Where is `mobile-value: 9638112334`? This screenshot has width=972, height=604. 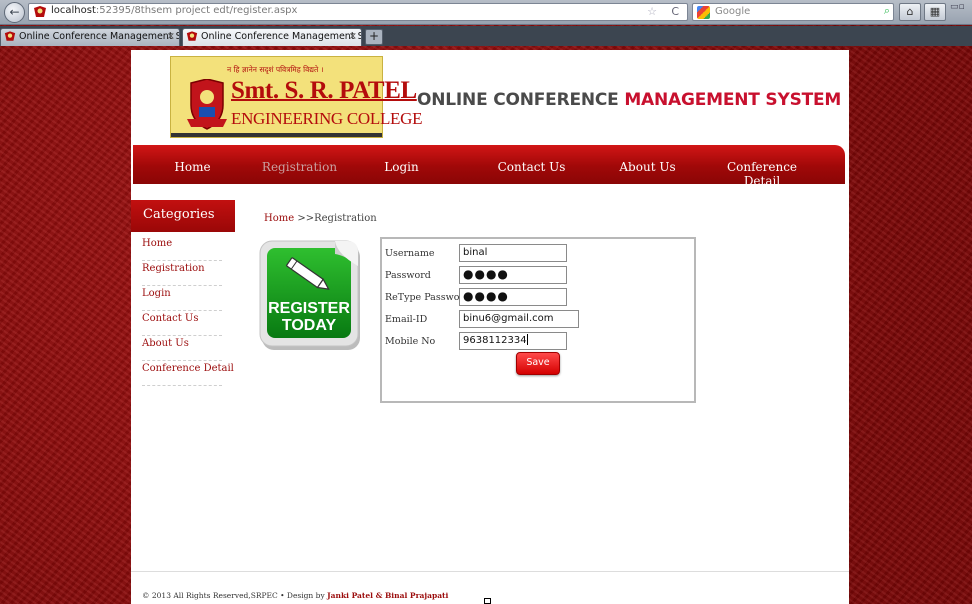
mobile-value: 9638112334 is located at coordinates (495, 340).